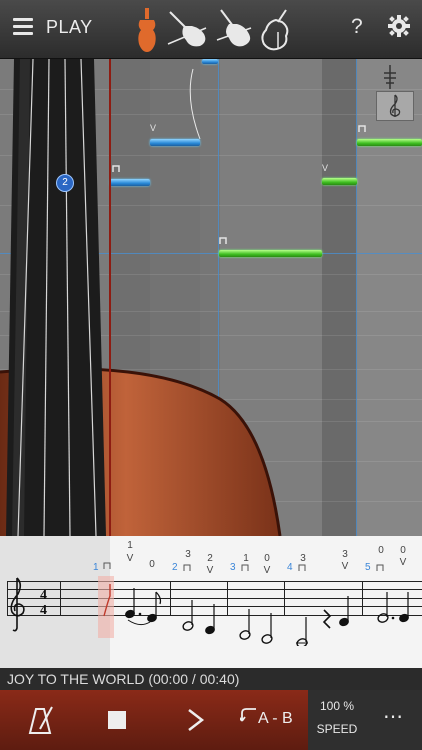 This screenshot has height=750, width=422. I want to click on help-button: ?, so click(357, 27).